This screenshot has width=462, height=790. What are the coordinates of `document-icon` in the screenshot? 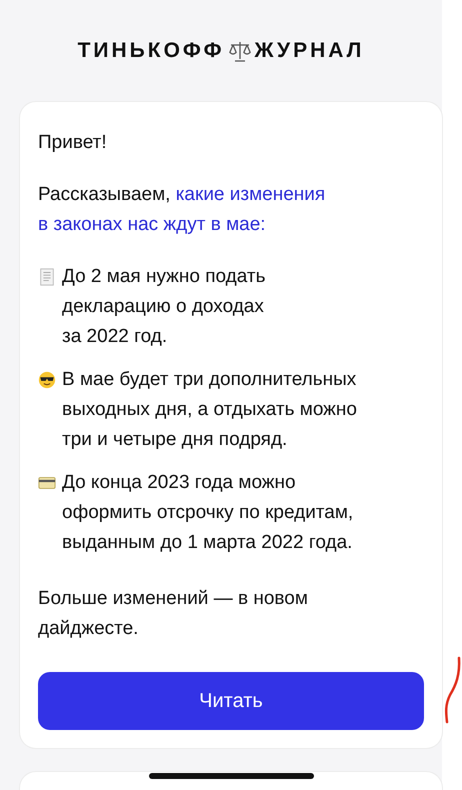 It's located at (47, 277).